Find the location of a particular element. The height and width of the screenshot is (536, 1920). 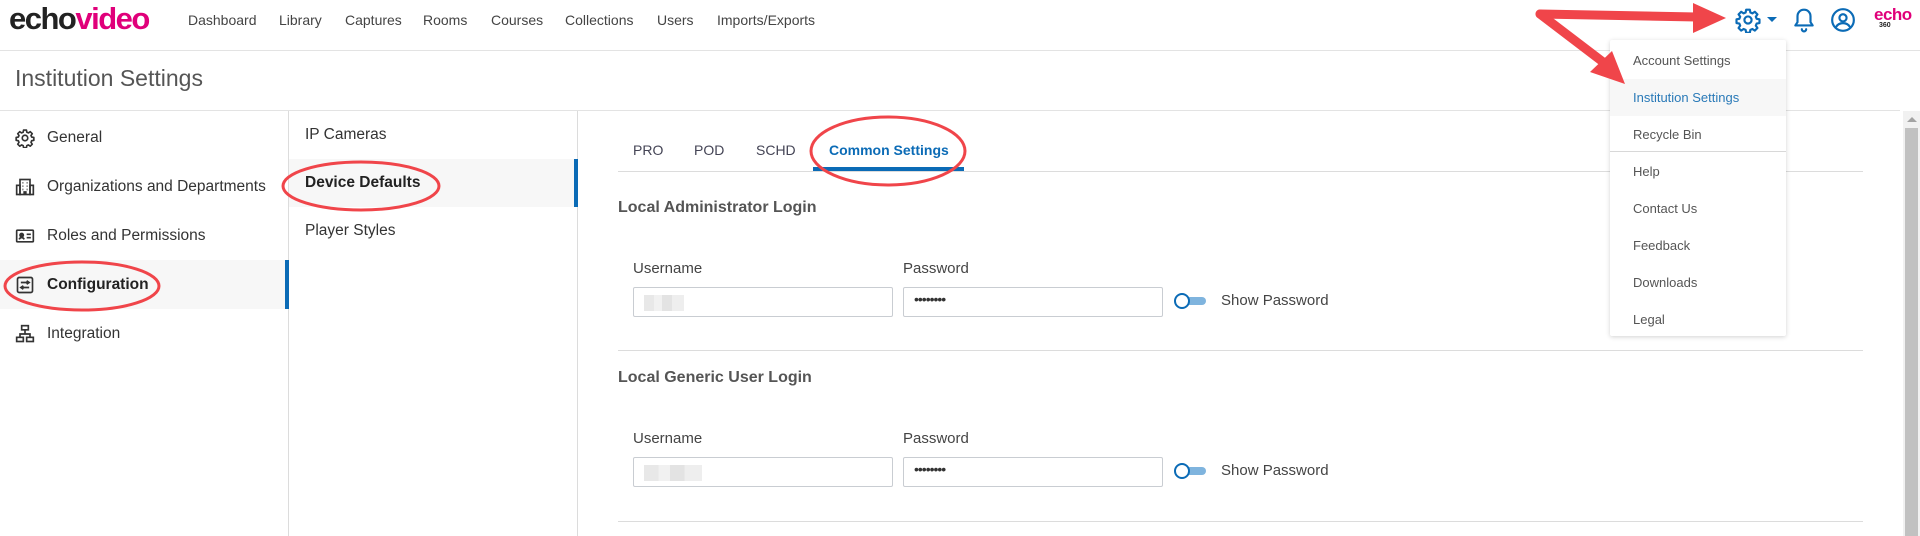

network-icon is located at coordinates (25, 334).